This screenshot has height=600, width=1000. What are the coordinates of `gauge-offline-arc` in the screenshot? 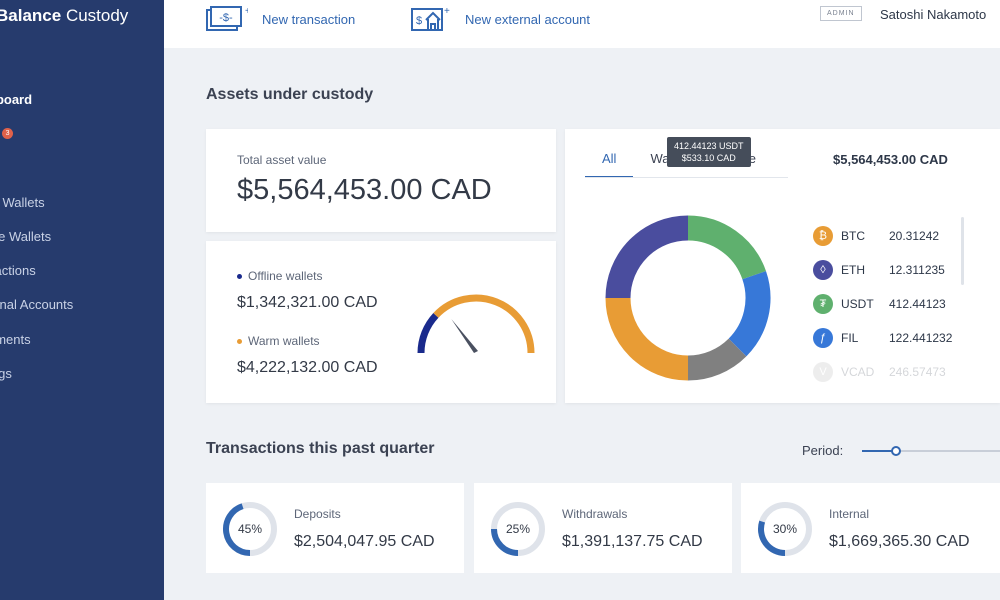 It's located at (428, 333).